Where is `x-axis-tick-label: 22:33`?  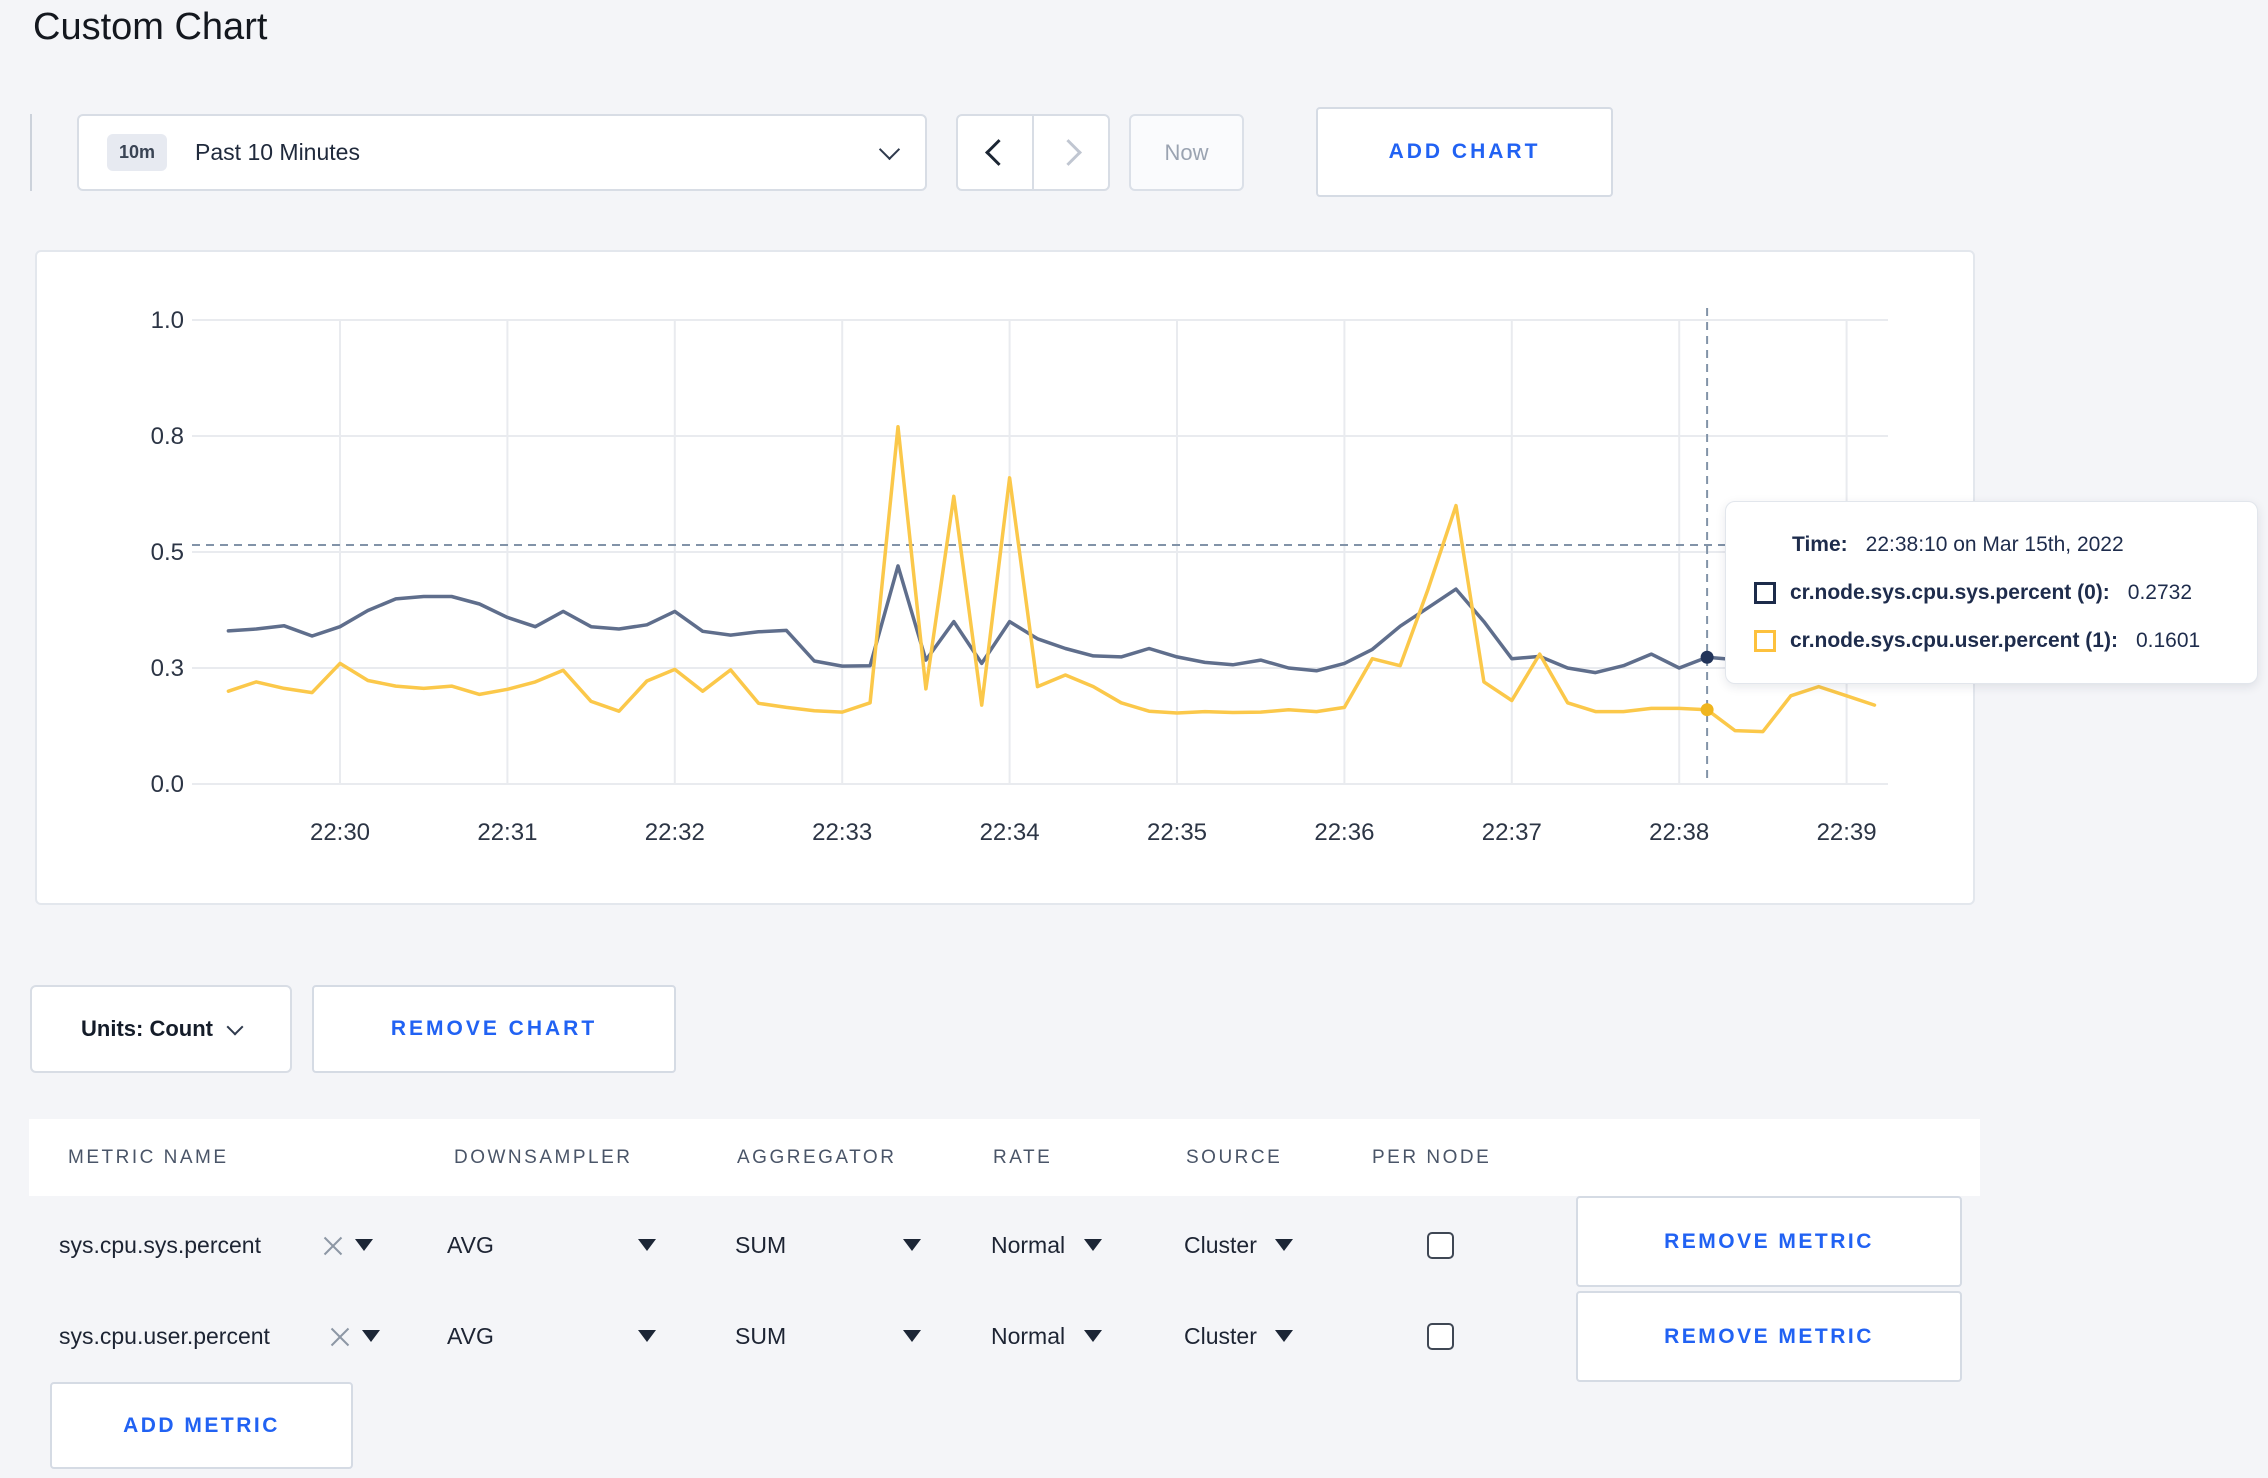
x-axis-tick-label: 22:33 is located at coordinates (842, 832).